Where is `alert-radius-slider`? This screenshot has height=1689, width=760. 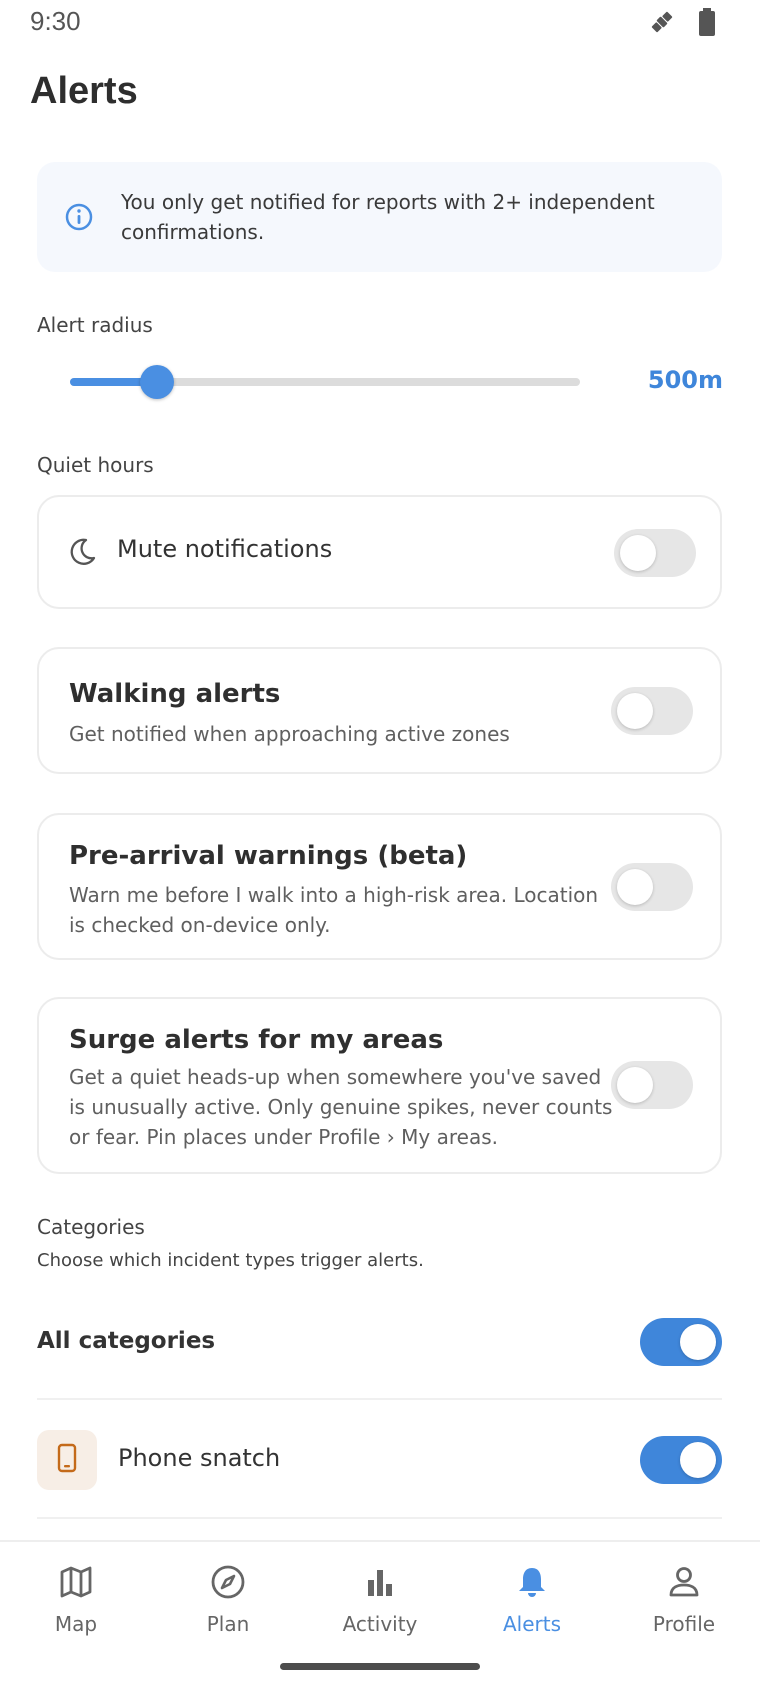
alert-radius-slider is located at coordinates (325, 382).